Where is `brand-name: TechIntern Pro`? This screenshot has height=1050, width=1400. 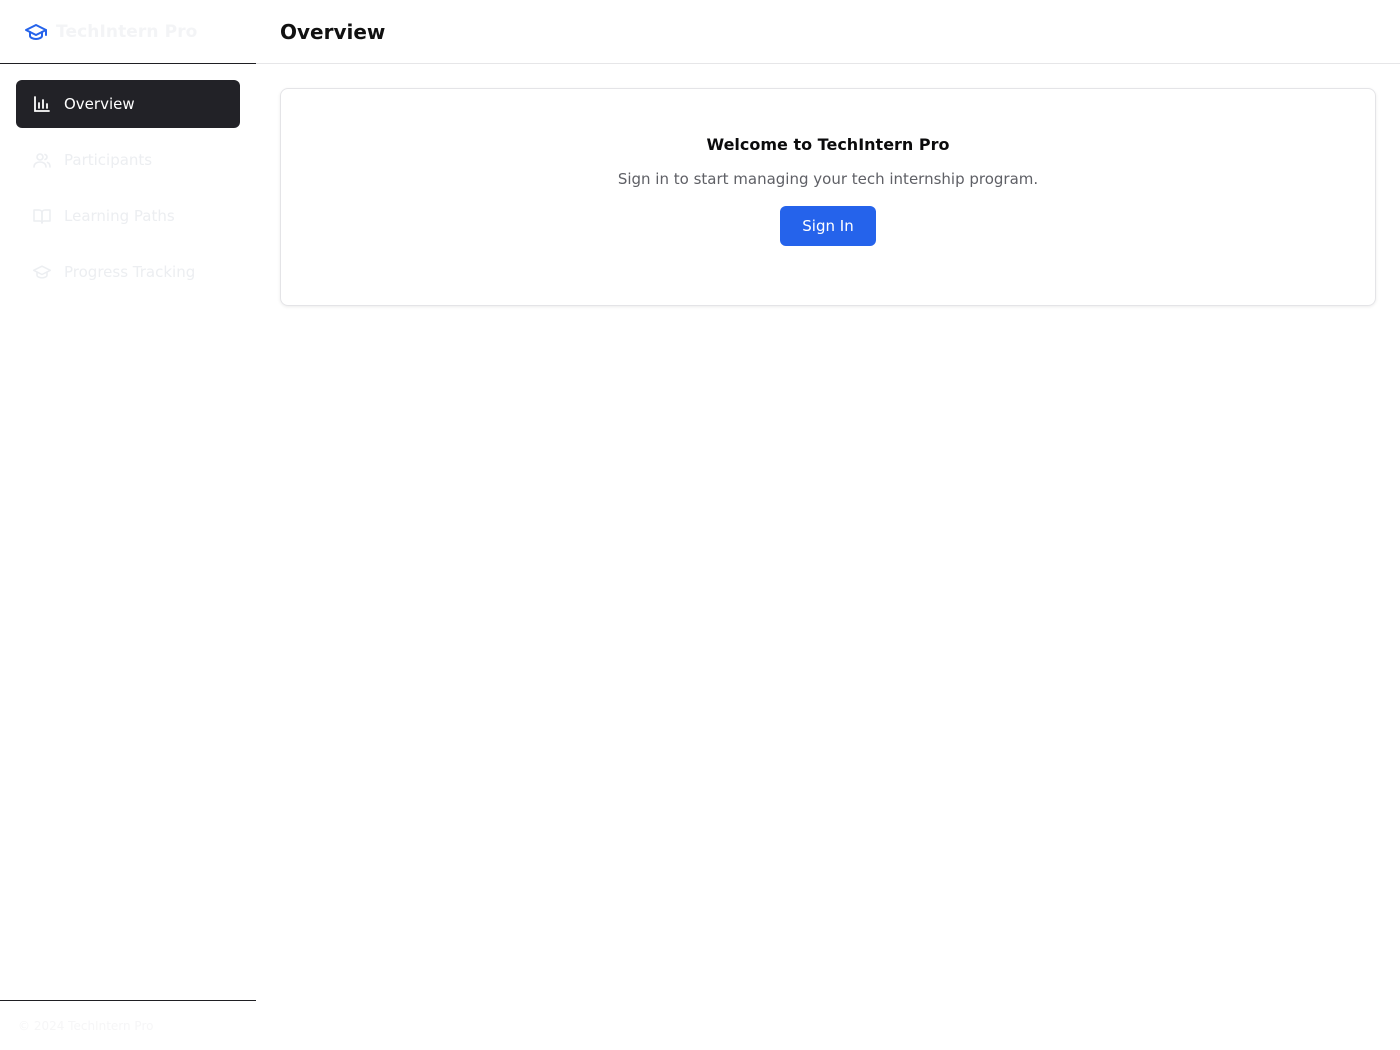
brand-name: TechIntern Pro is located at coordinates (127, 31).